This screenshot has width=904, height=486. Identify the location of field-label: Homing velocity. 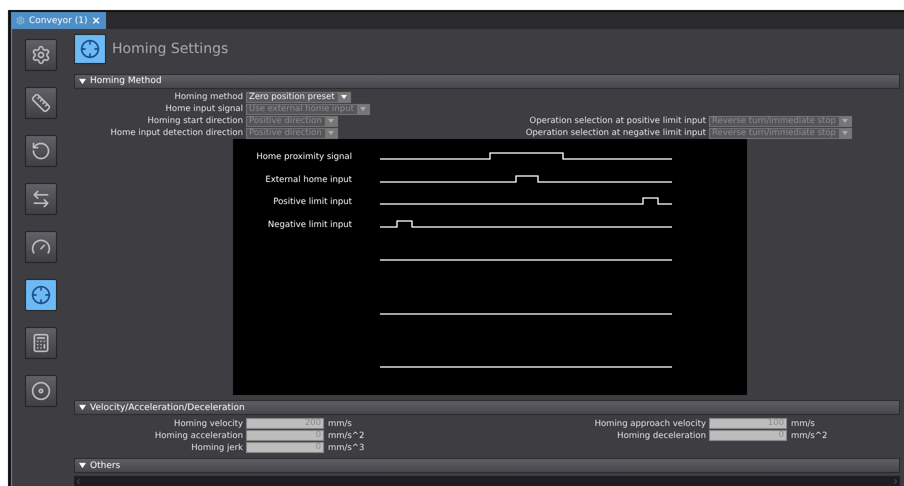
(208, 423).